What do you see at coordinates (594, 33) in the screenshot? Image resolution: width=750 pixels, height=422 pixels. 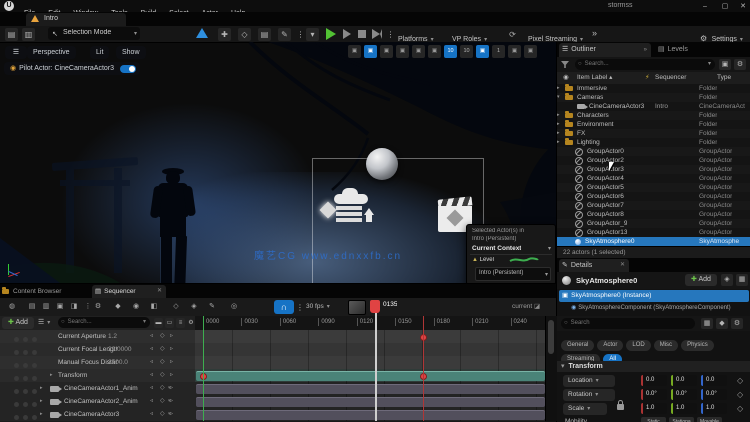 I see `toolbar-expand-icon: »` at bounding box center [594, 33].